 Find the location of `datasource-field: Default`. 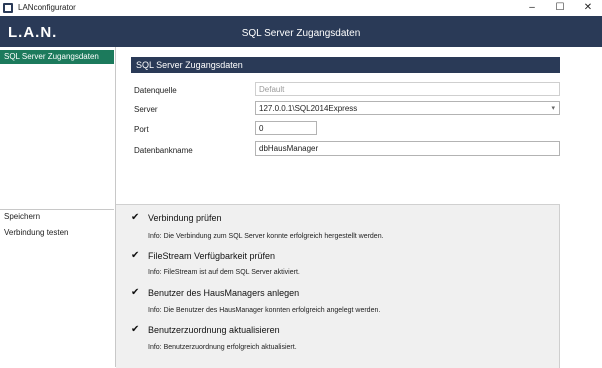

datasource-field: Default is located at coordinates (407, 89).